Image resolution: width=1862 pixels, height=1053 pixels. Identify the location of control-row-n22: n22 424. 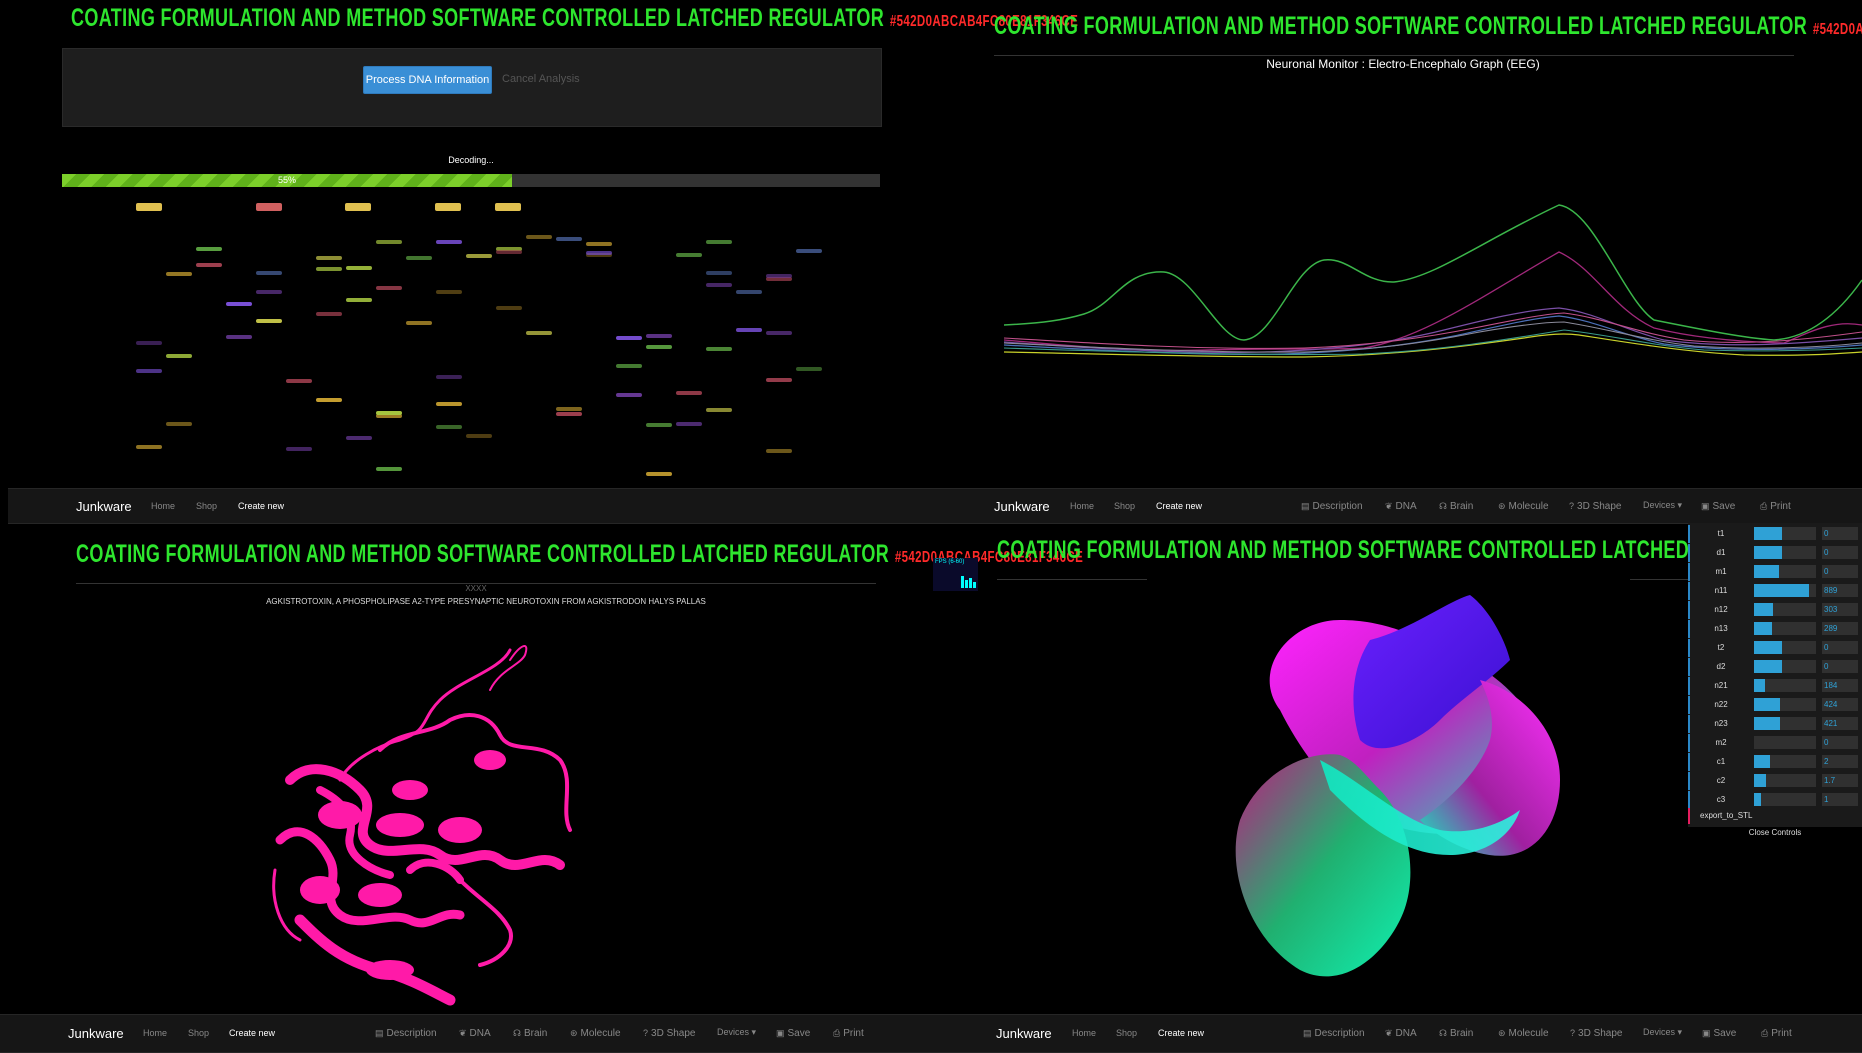
(1774, 705).